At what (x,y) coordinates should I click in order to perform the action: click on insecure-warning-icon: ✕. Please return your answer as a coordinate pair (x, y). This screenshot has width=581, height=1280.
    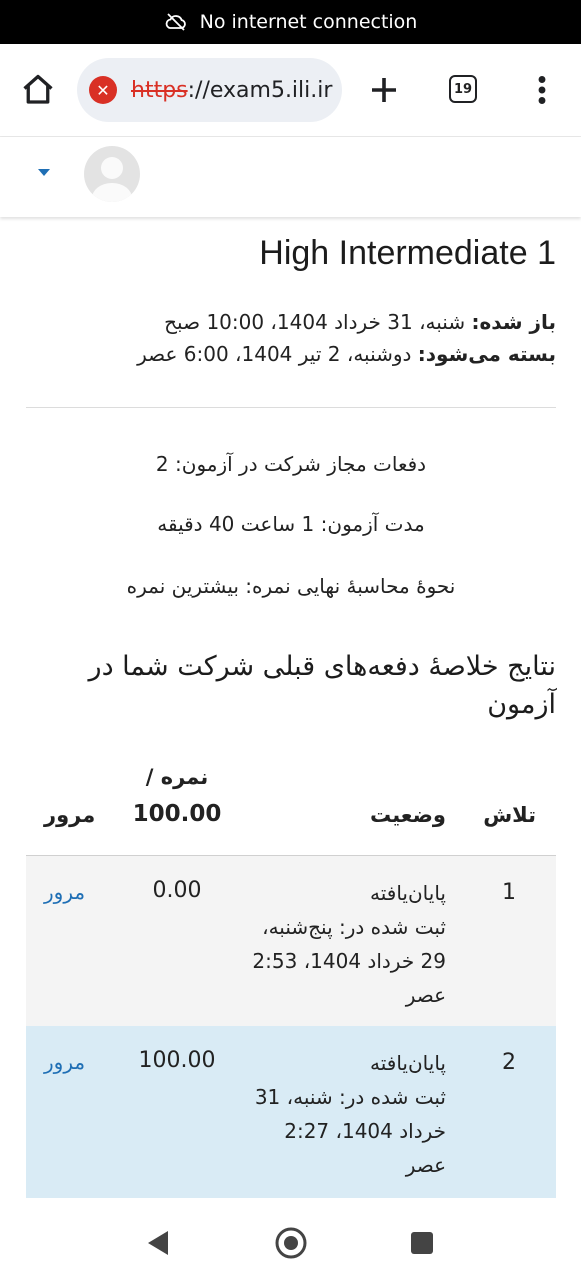
    Looking at the image, I should click on (103, 90).